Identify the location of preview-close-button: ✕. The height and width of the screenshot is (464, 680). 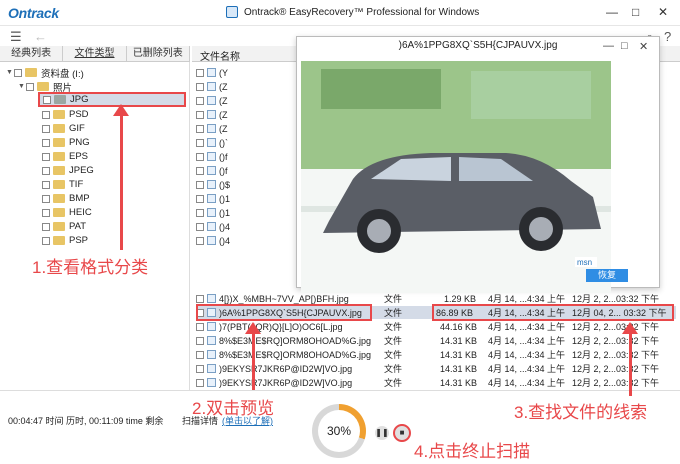
(643, 46).